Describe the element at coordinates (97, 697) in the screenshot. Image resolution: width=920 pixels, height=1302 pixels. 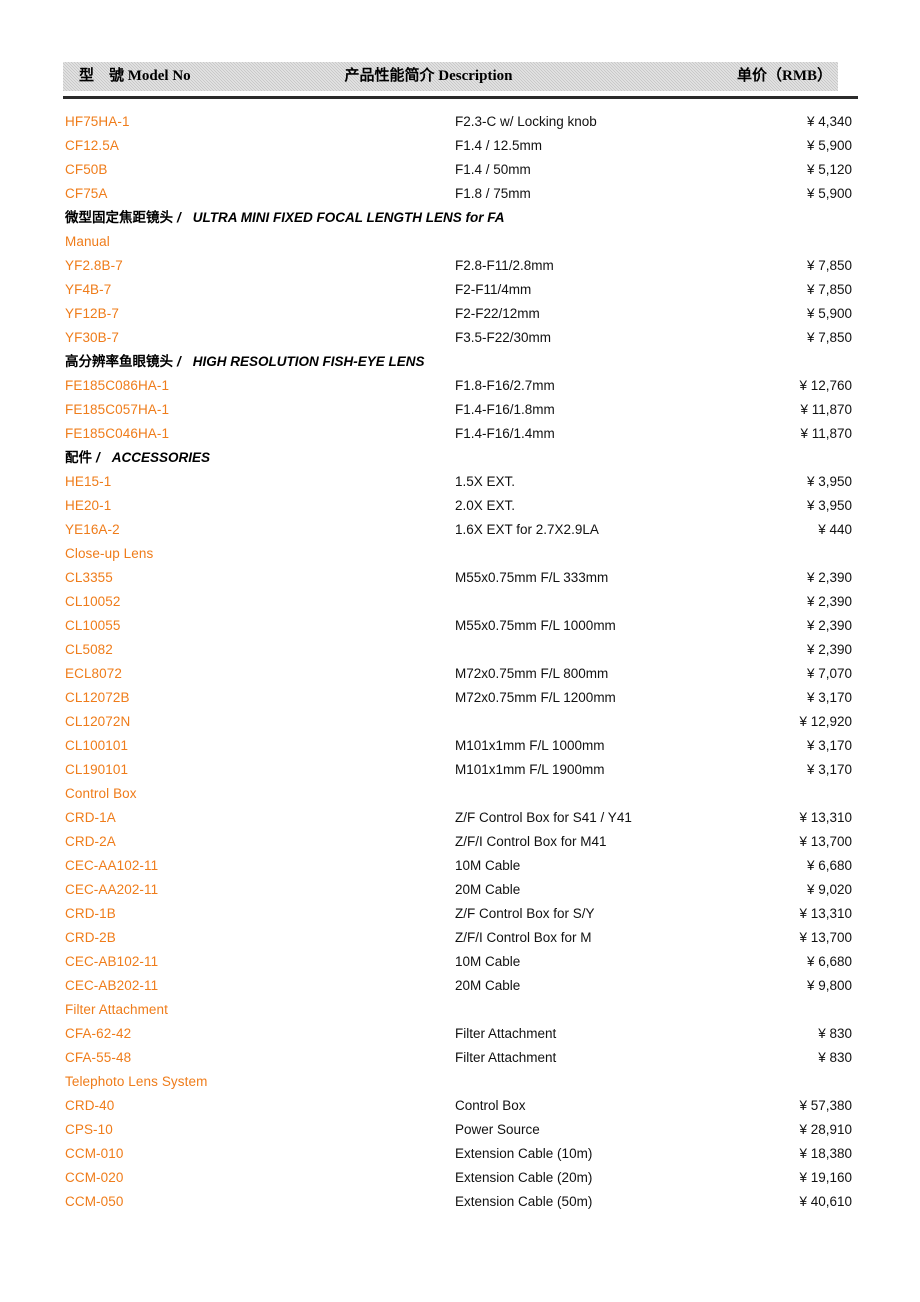
I see `model-number: CL12072B` at that location.